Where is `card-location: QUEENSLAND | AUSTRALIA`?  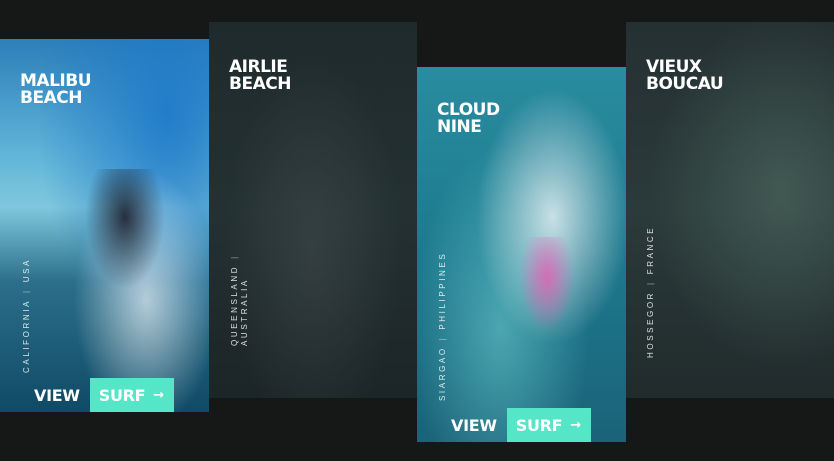 card-location: QUEENSLAND | AUSTRALIA is located at coordinates (240, 297).